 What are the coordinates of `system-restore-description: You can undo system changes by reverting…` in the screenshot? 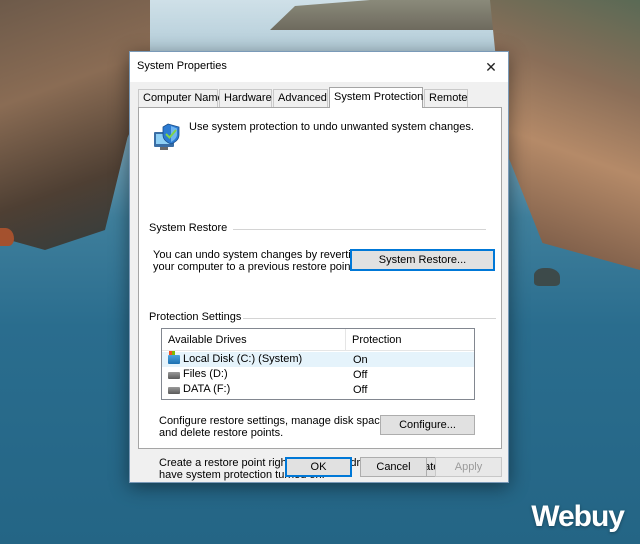 It's located at (258, 261).